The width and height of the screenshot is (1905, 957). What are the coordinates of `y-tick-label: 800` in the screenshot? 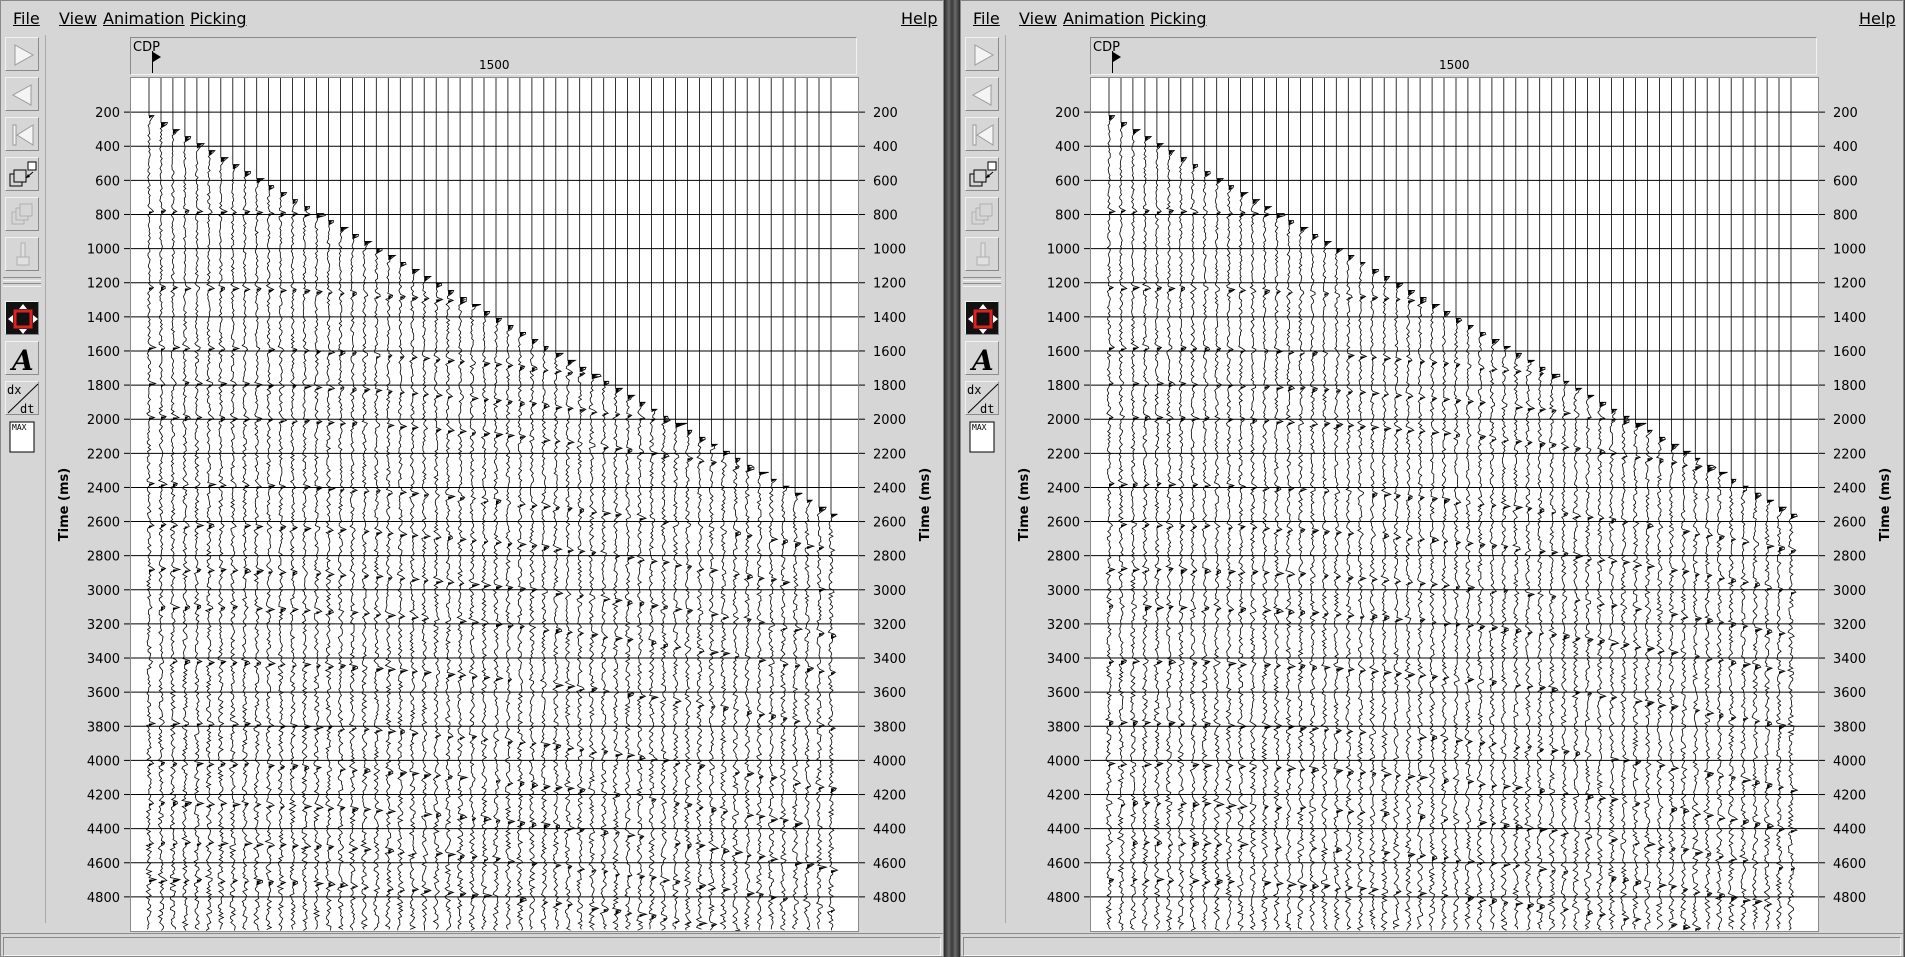 It's located at (885, 215).